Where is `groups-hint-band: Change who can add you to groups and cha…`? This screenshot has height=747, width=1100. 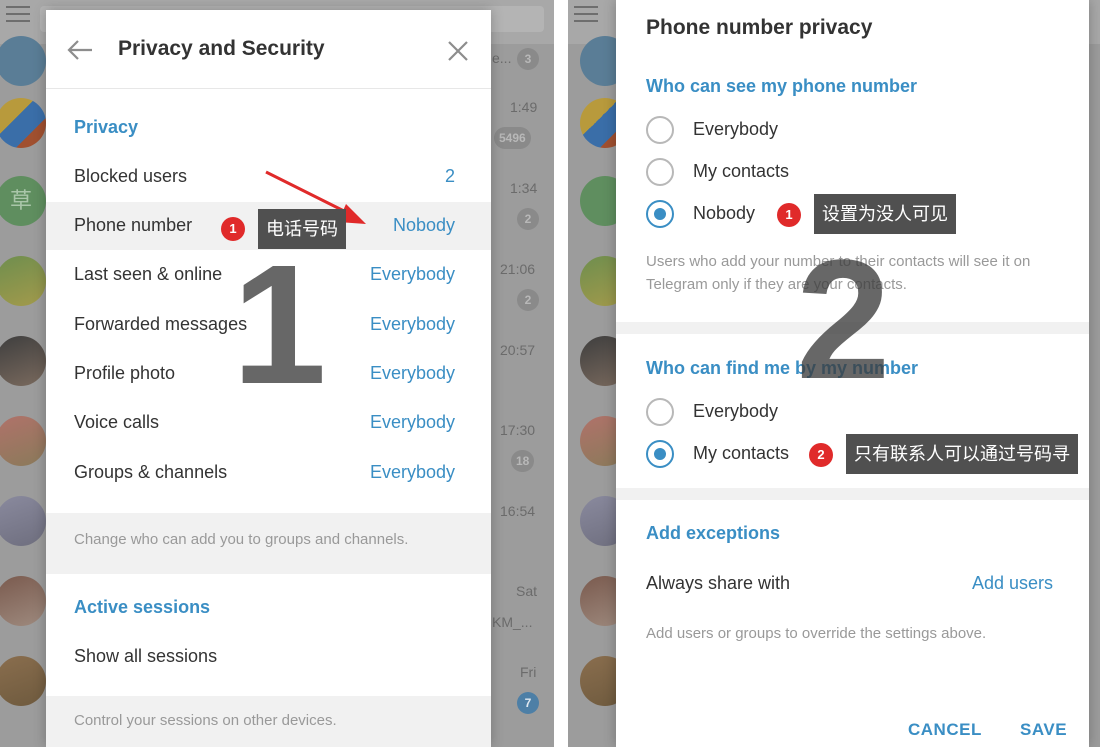 groups-hint-band: Change who can add you to groups and cha… is located at coordinates (268, 543).